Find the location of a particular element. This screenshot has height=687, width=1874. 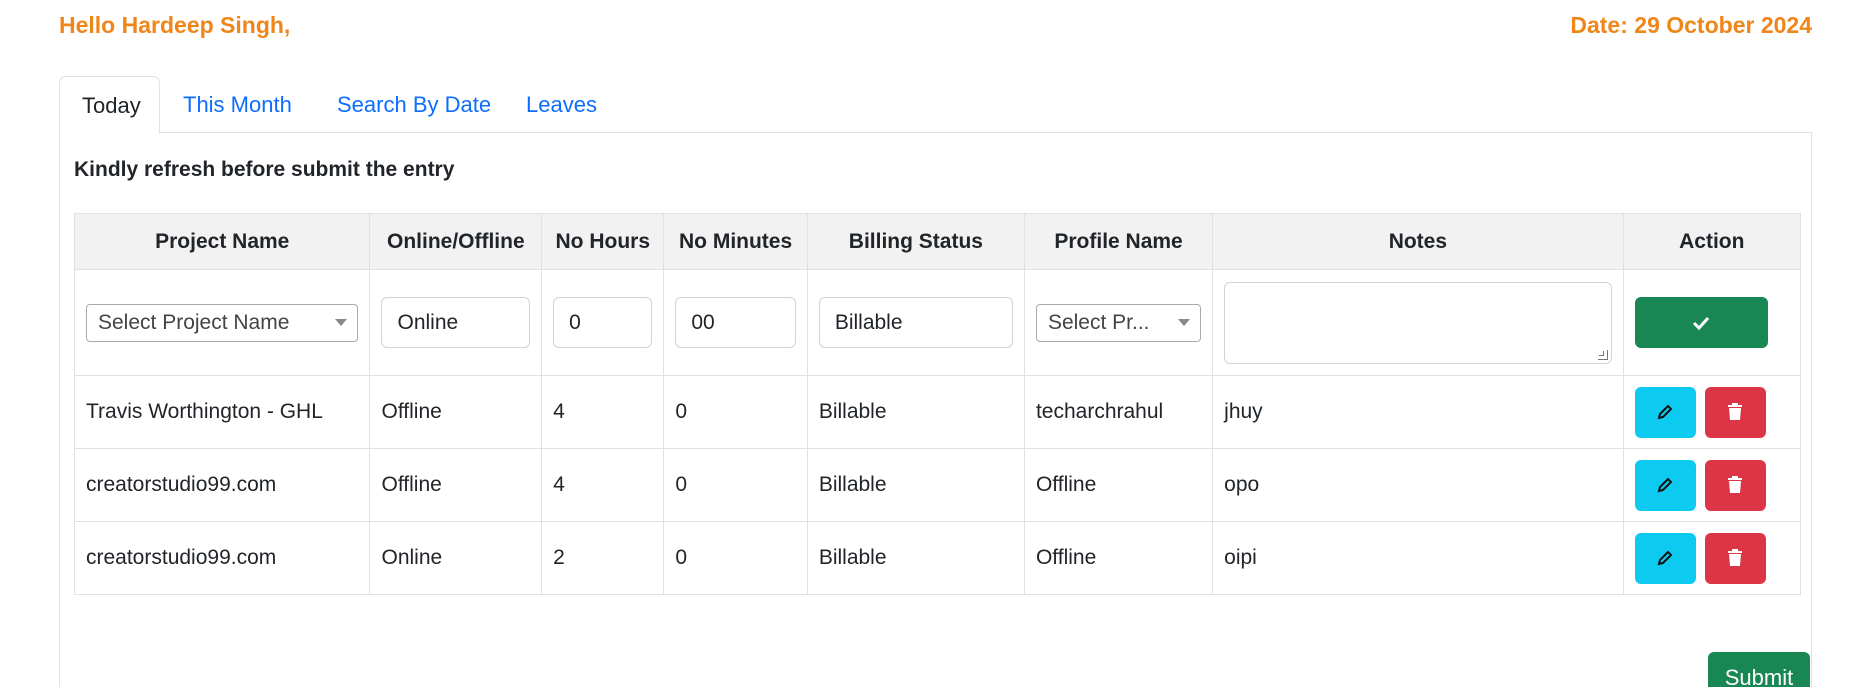

col-no-minutes: No Minutes is located at coordinates (735, 241).